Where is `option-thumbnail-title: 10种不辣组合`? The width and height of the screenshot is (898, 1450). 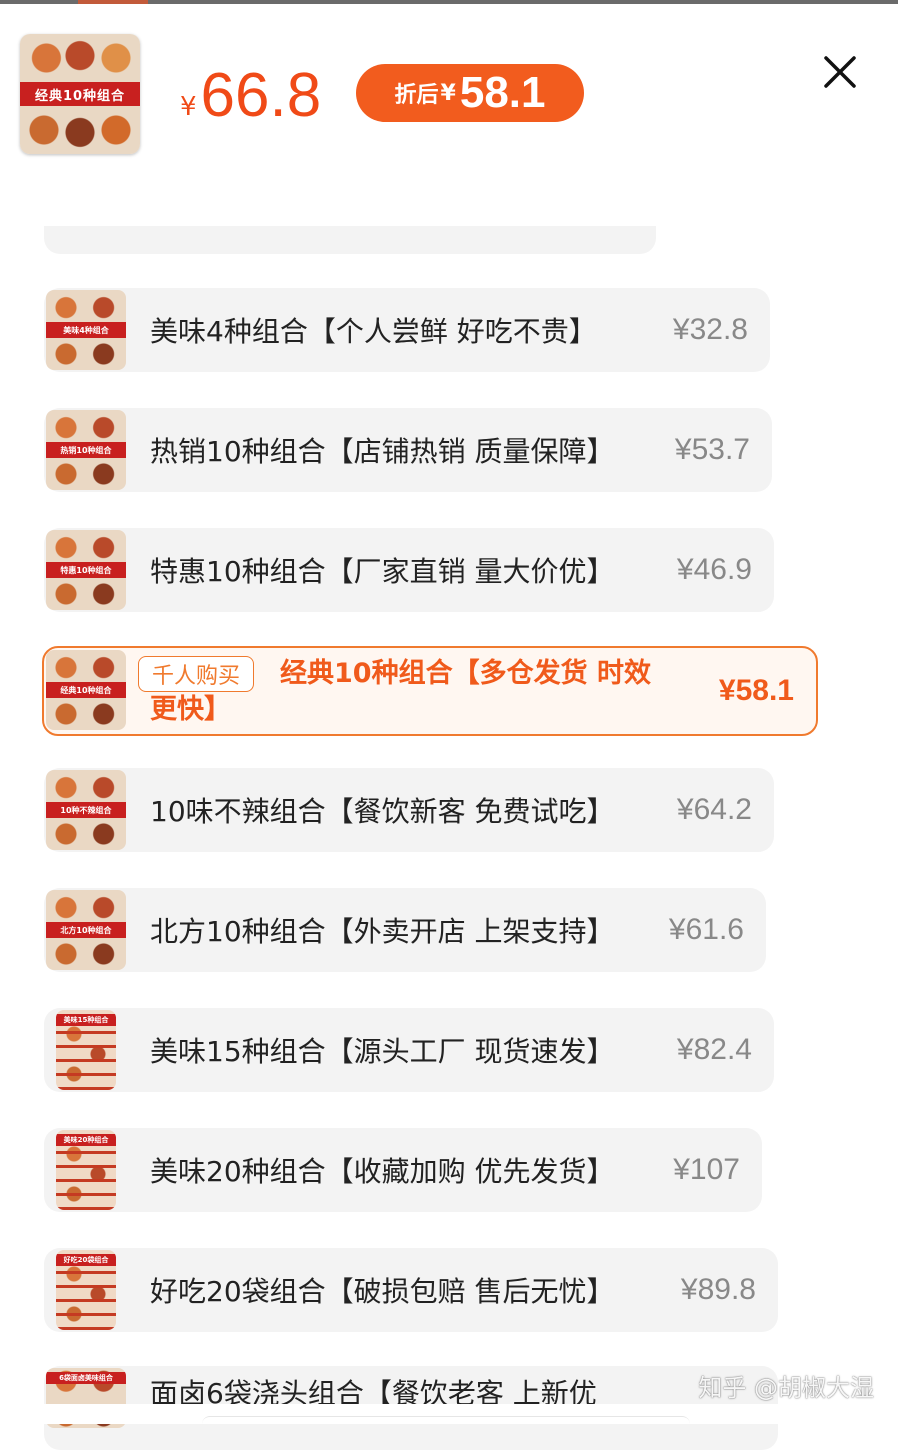 option-thumbnail-title: 10种不辣组合 is located at coordinates (86, 810).